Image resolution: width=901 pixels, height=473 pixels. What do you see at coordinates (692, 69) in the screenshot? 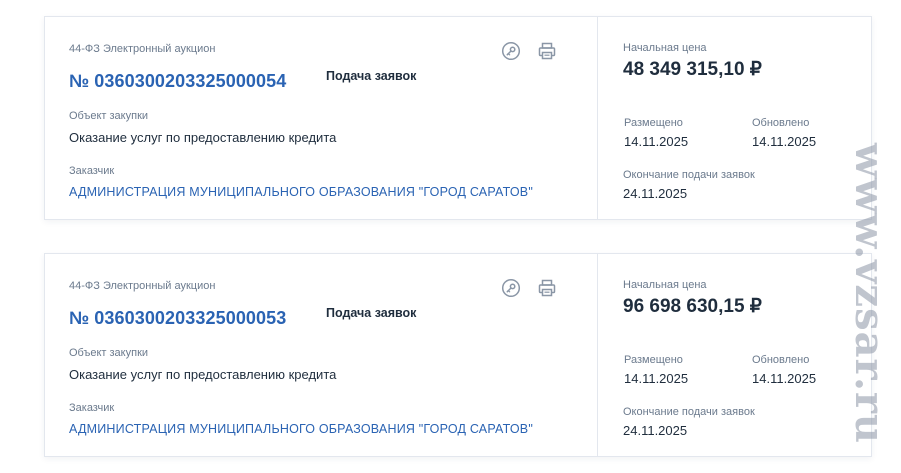
I see `initial-price: 48 349 315,10 ₽` at bounding box center [692, 69].